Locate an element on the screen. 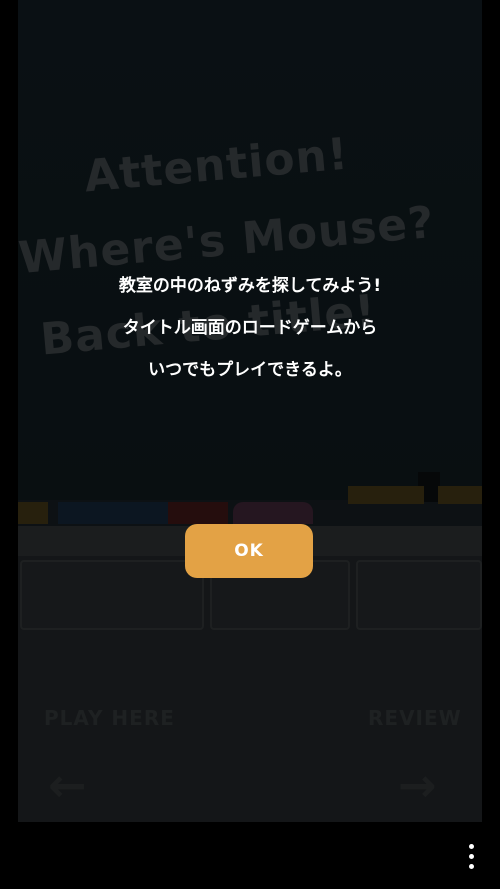 This screenshot has width=500, height=889. dialog-message-line: 教室の中のねずみを探してみよう! is located at coordinates (250, 286).